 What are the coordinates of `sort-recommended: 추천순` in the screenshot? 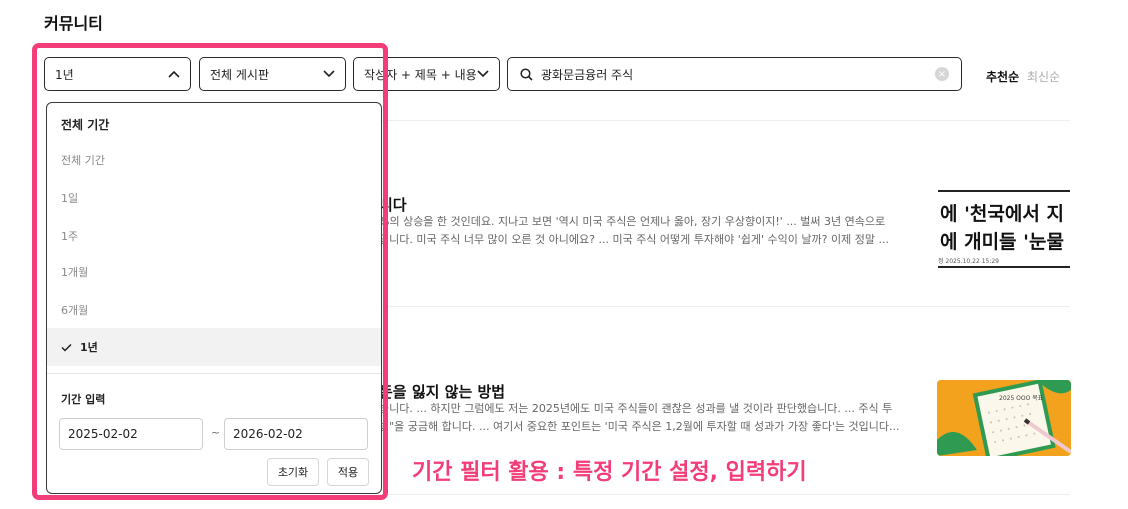 It's located at (1002, 76).